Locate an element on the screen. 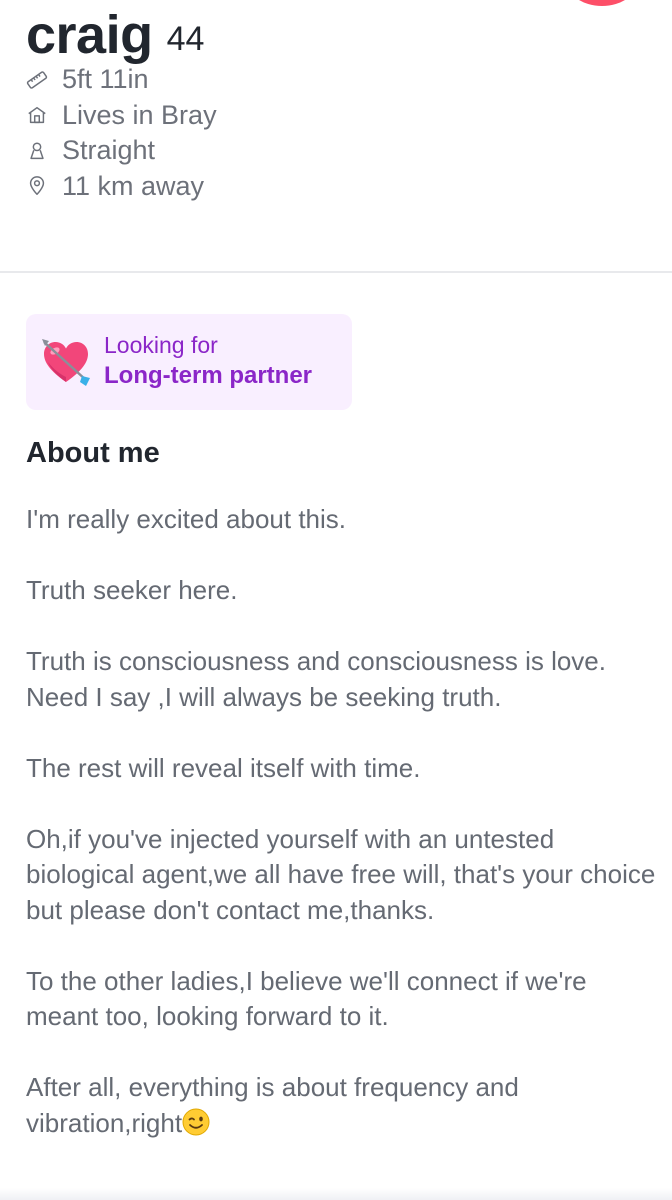 This screenshot has height=1200, width=672. fact-orientation: Straight is located at coordinates (121, 151).